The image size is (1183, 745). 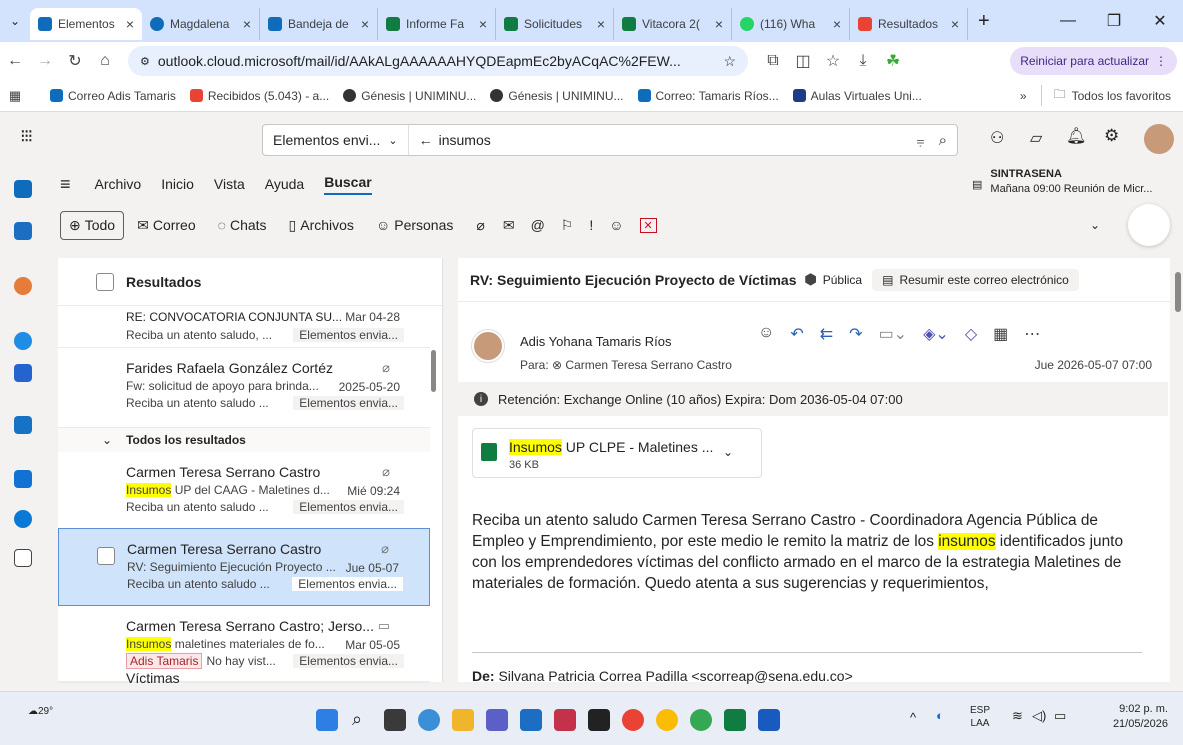 What do you see at coordinates (729, 61) in the screenshot?
I see `star-icon: ☆` at bounding box center [729, 61].